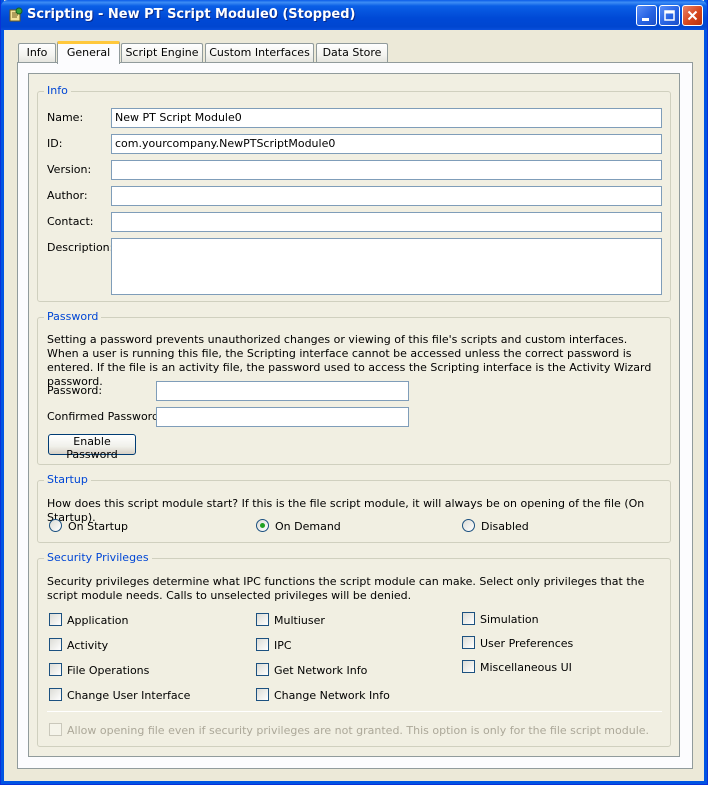  What do you see at coordinates (128, 695) in the screenshot?
I see `change-user-interface-label: Change User Interface` at bounding box center [128, 695].